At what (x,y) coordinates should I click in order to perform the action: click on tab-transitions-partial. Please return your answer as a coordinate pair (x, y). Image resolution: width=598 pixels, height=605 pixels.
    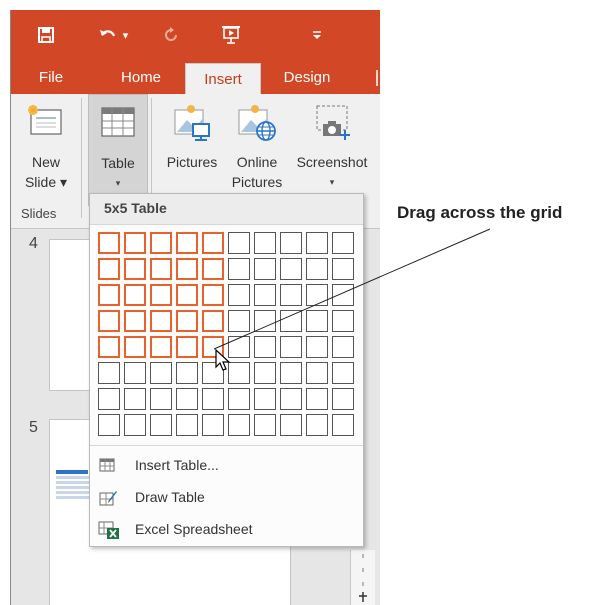
    Looking at the image, I should click on (373, 78).